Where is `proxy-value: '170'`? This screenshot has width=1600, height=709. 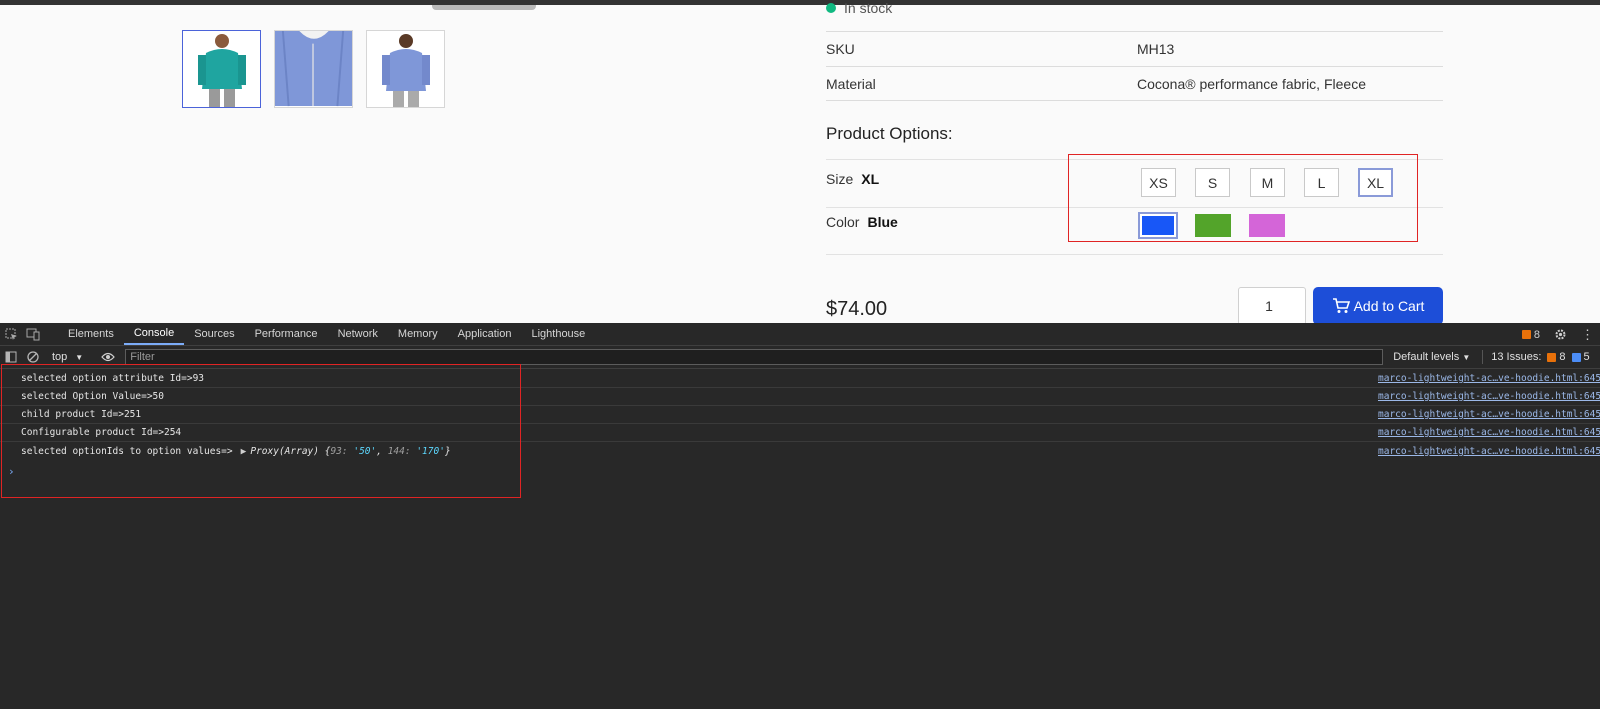
proxy-value: '170' is located at coordinates (430, 451).